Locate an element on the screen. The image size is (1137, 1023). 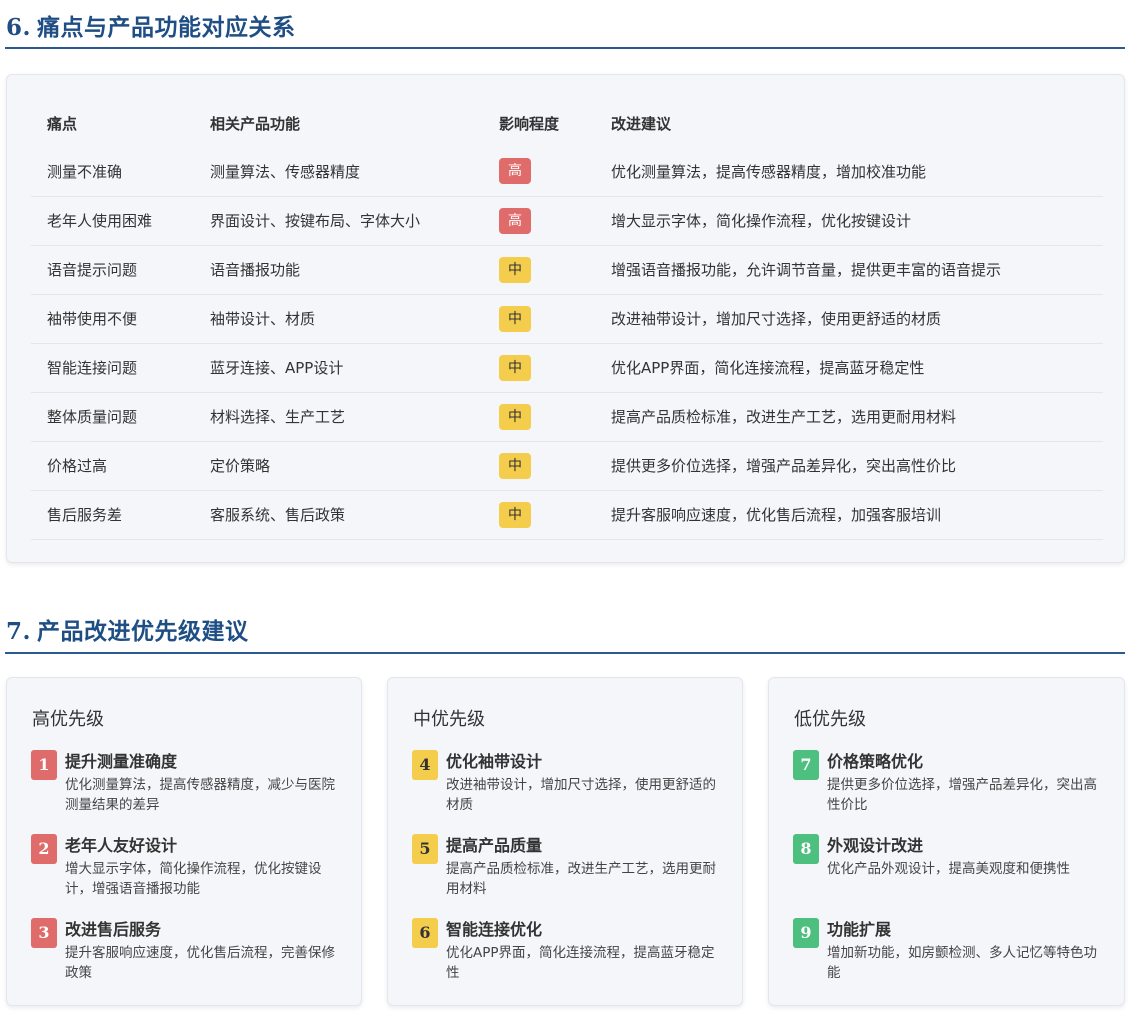
priority-number-badge: 3 is located at coordinates (44, 933).